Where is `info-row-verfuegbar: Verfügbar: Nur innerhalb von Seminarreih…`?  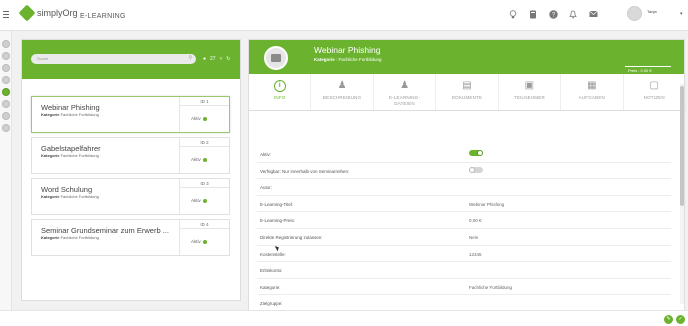 info-row-verfuegbar: Verfügbar: Nur innerhalb von Seminarreih… is located at coordinates (464, 171).